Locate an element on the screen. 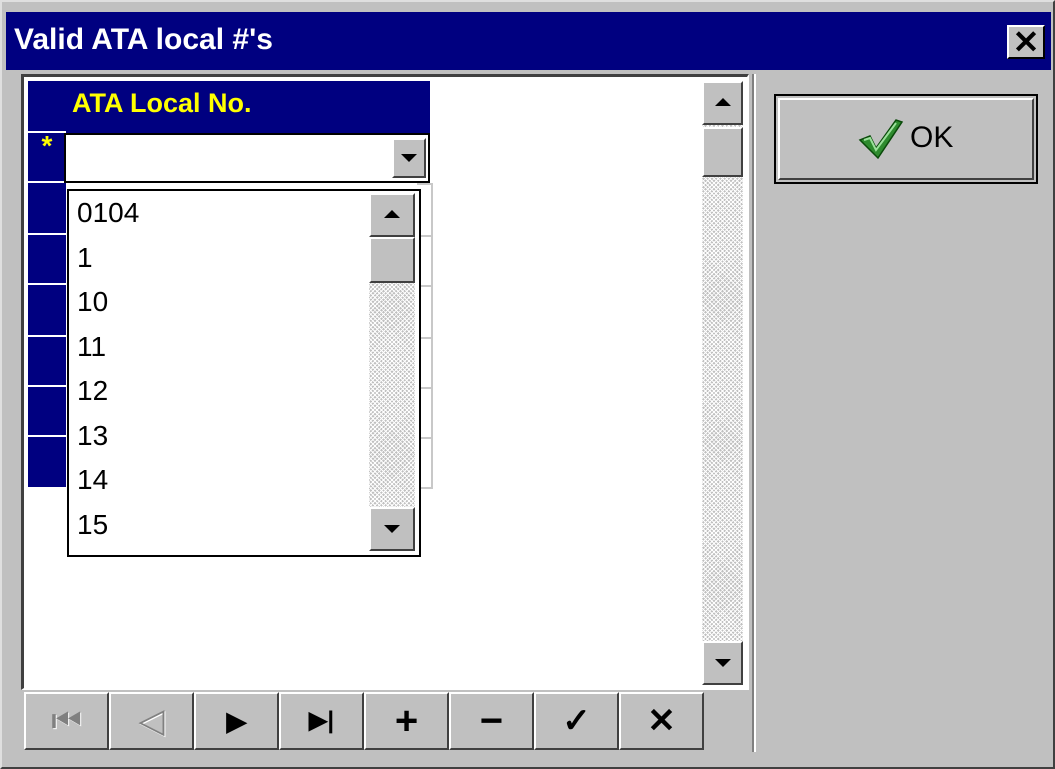  list-item: 10 is located at coordinates (219, 302).